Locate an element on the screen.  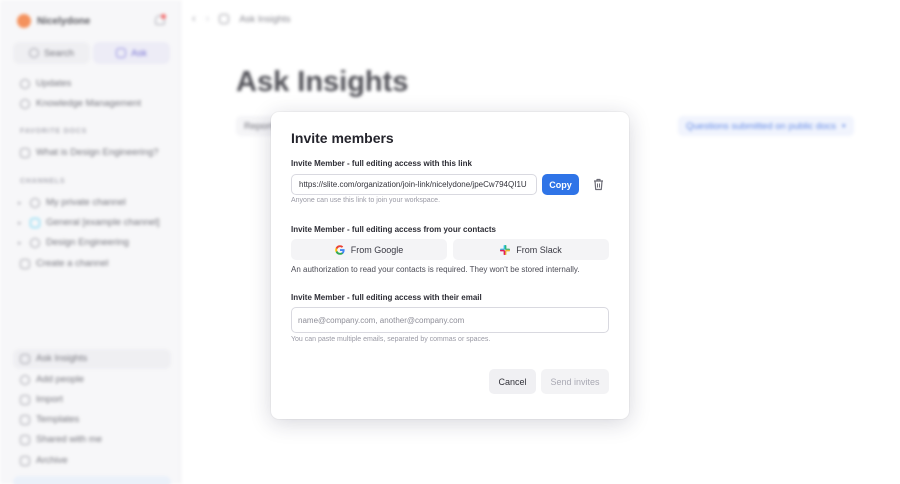
slack-icon is located at coordinates (505, 249).